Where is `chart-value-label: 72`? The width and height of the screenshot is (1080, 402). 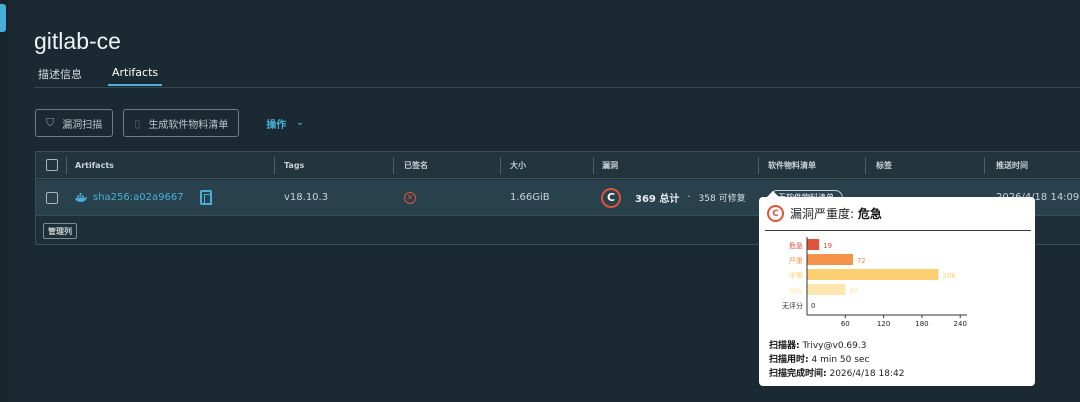 chart-value-label: 72 is located at coordinates (861, 261).